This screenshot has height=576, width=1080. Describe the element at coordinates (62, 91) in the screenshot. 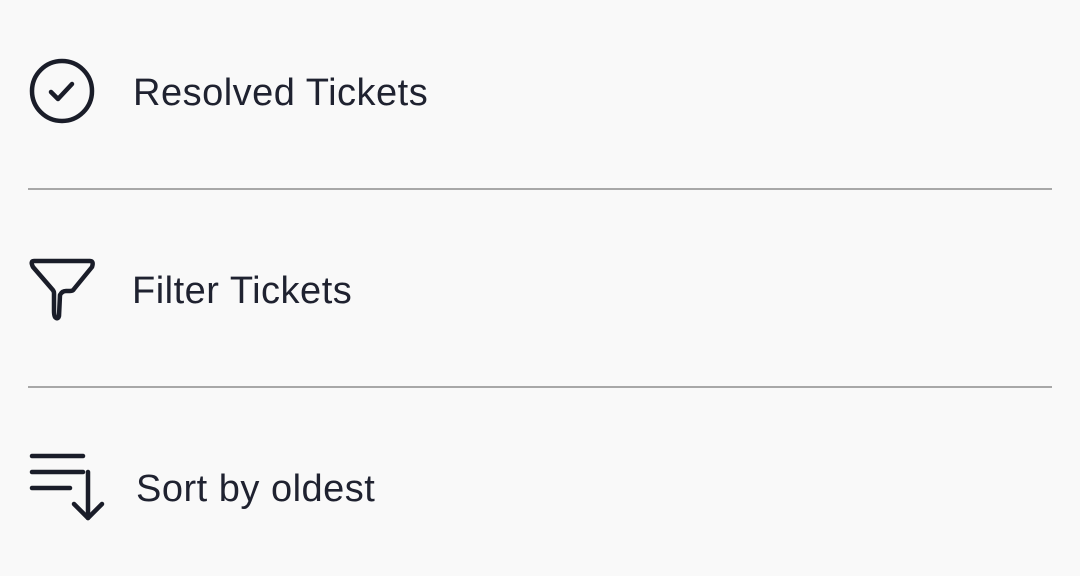

I see `check-circle-icon` at that location.